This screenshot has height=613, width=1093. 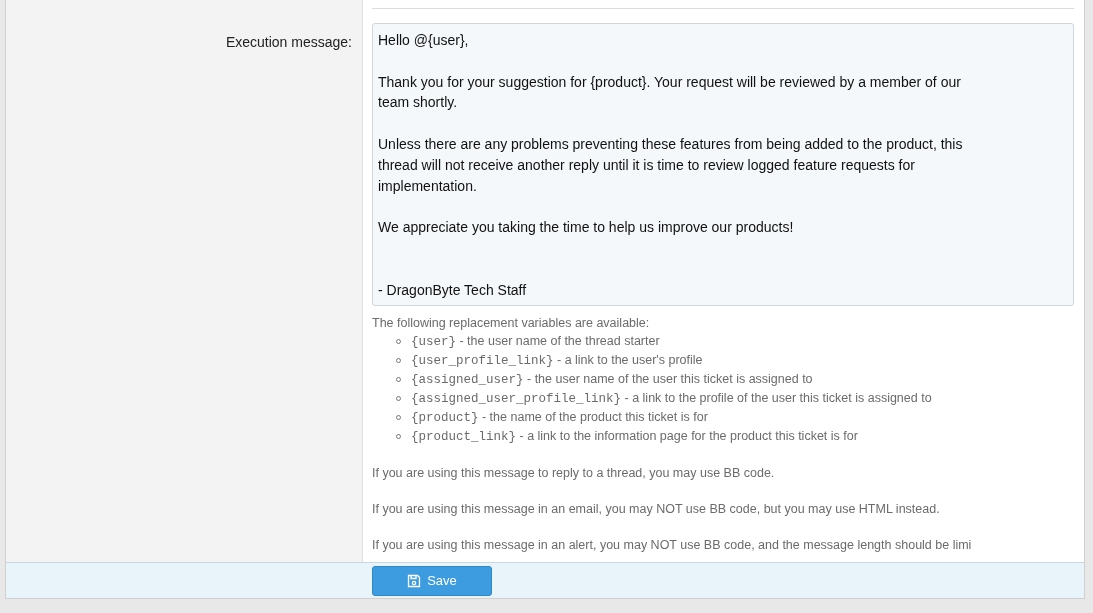 What do you see at coordinates (671, 399) in the screenshot?
I see `variable-description: {assigned_user_profile_link} - a link to the profile of the user this ticket is assigned to` at bounding box center [671, 399].